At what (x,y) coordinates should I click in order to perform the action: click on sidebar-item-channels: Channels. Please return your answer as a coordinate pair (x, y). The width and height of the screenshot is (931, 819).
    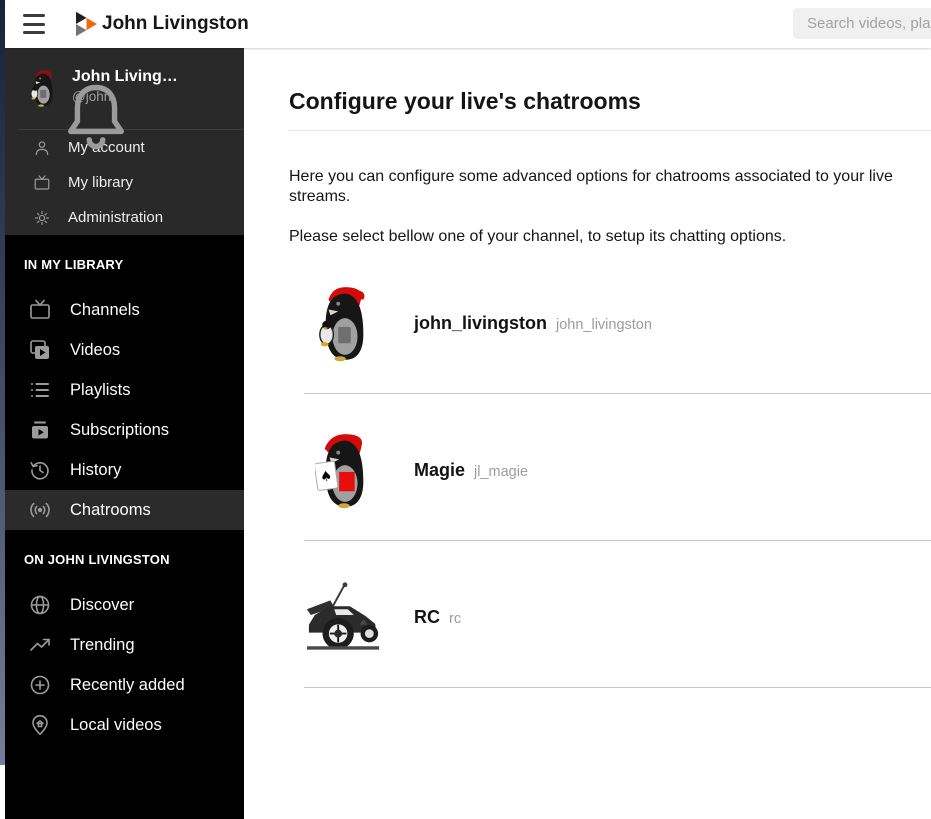
    Looking at the image, I should click on (122, 310).